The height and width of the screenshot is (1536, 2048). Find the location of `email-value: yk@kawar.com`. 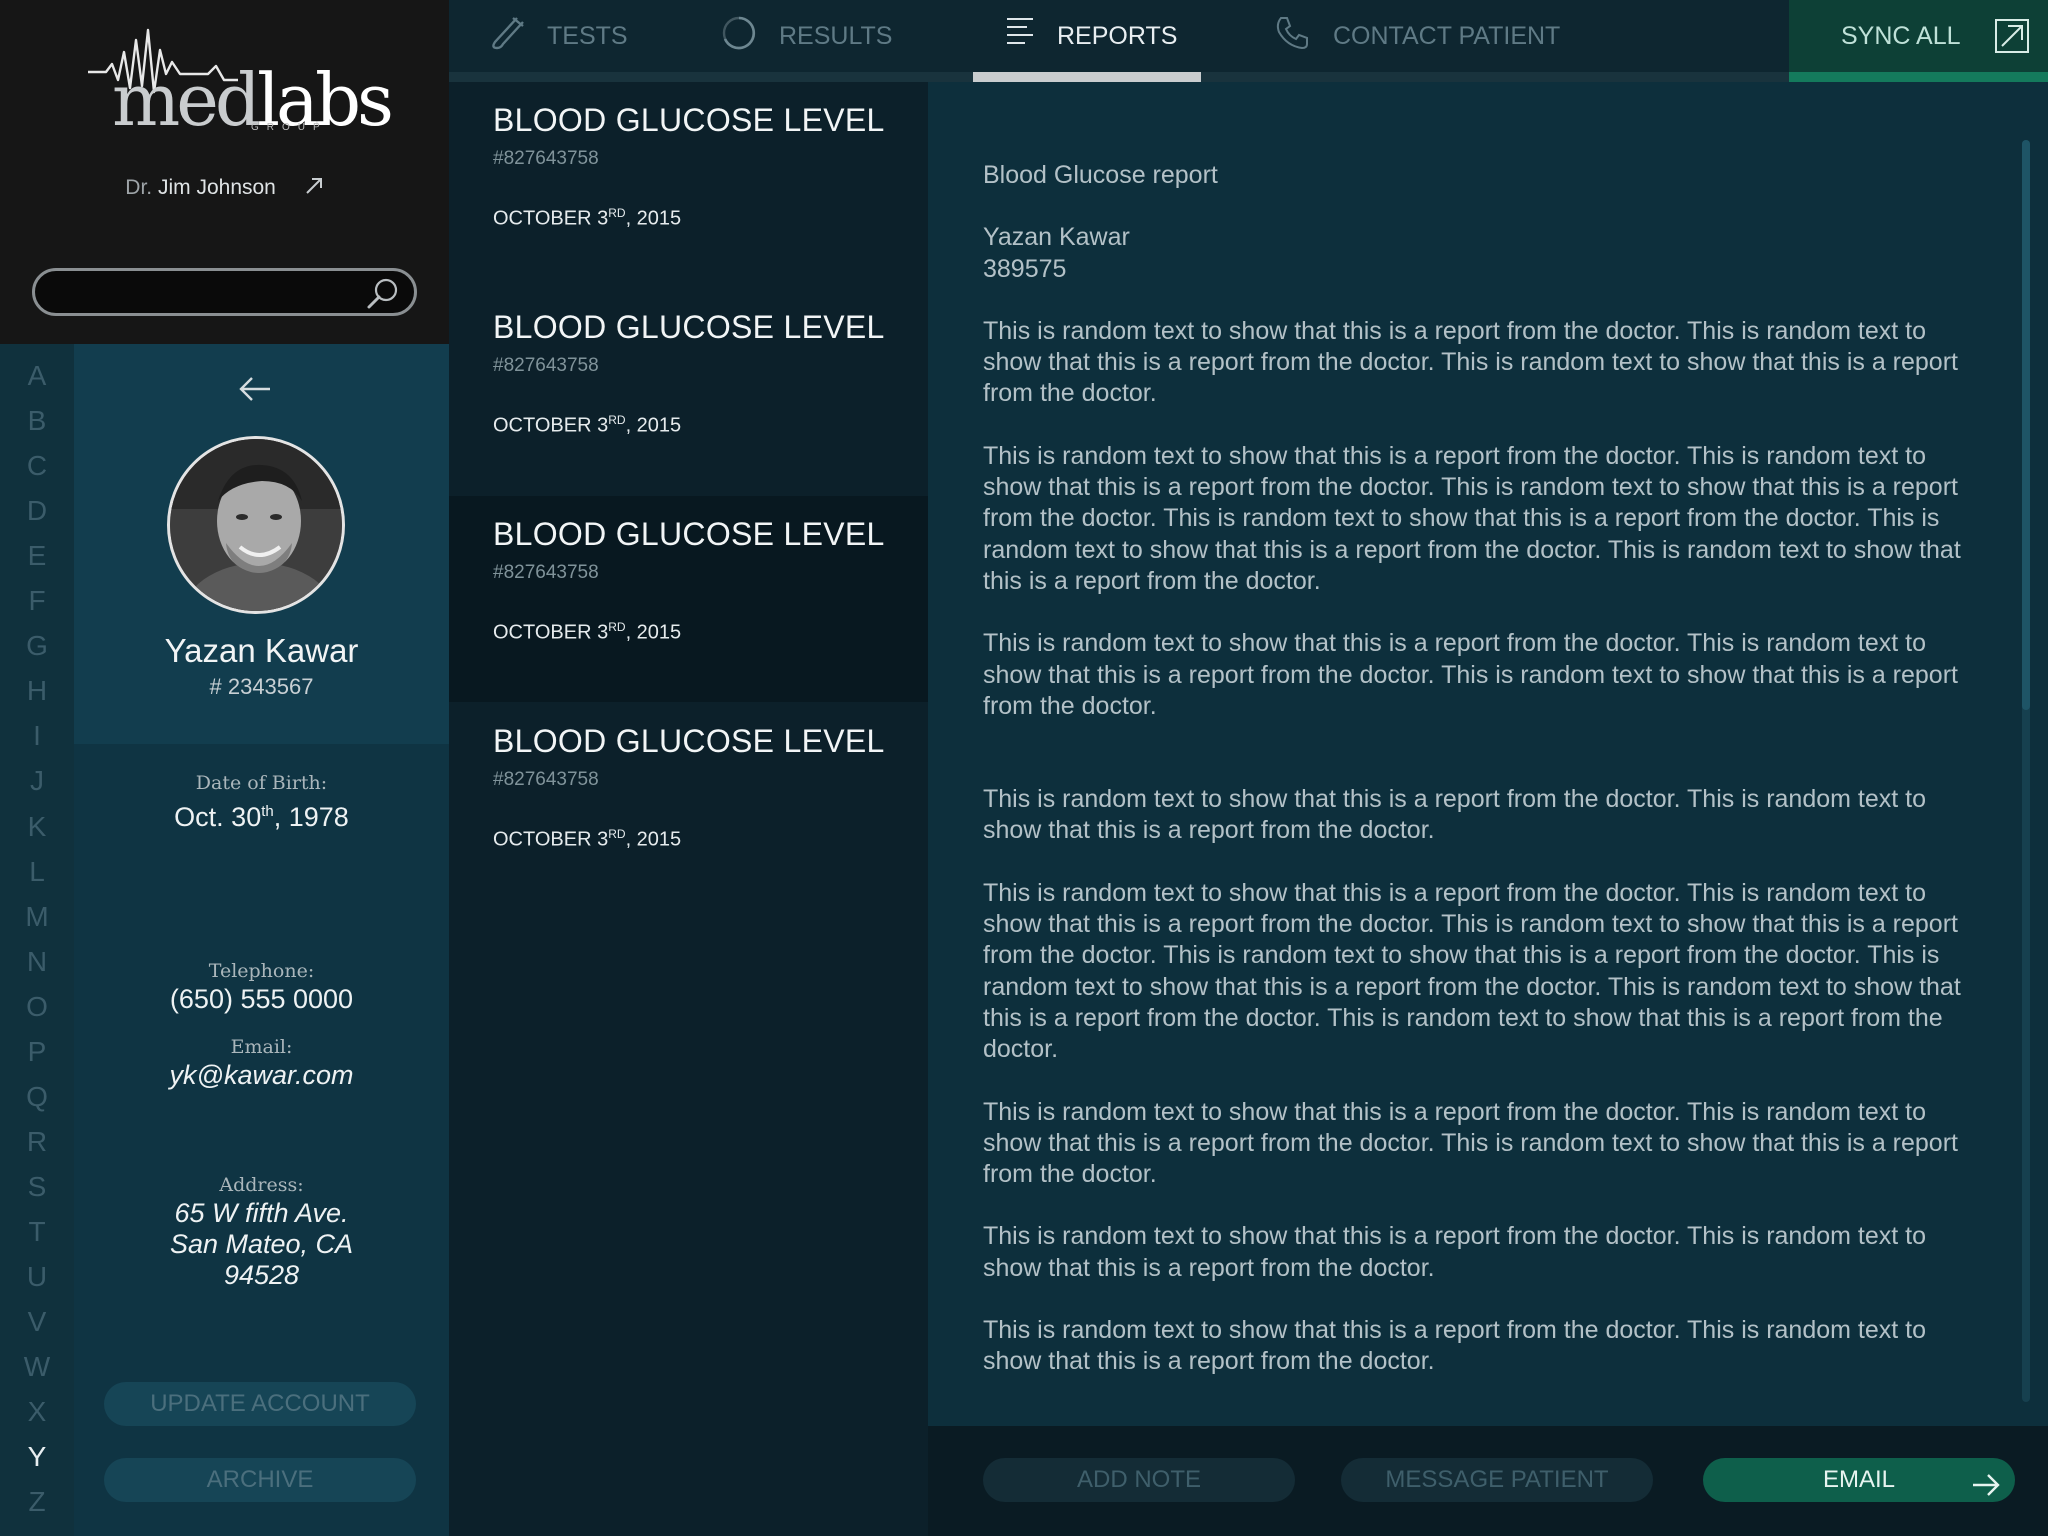

email-value: yk@kawar.com is located at coordinates (261, 1075).